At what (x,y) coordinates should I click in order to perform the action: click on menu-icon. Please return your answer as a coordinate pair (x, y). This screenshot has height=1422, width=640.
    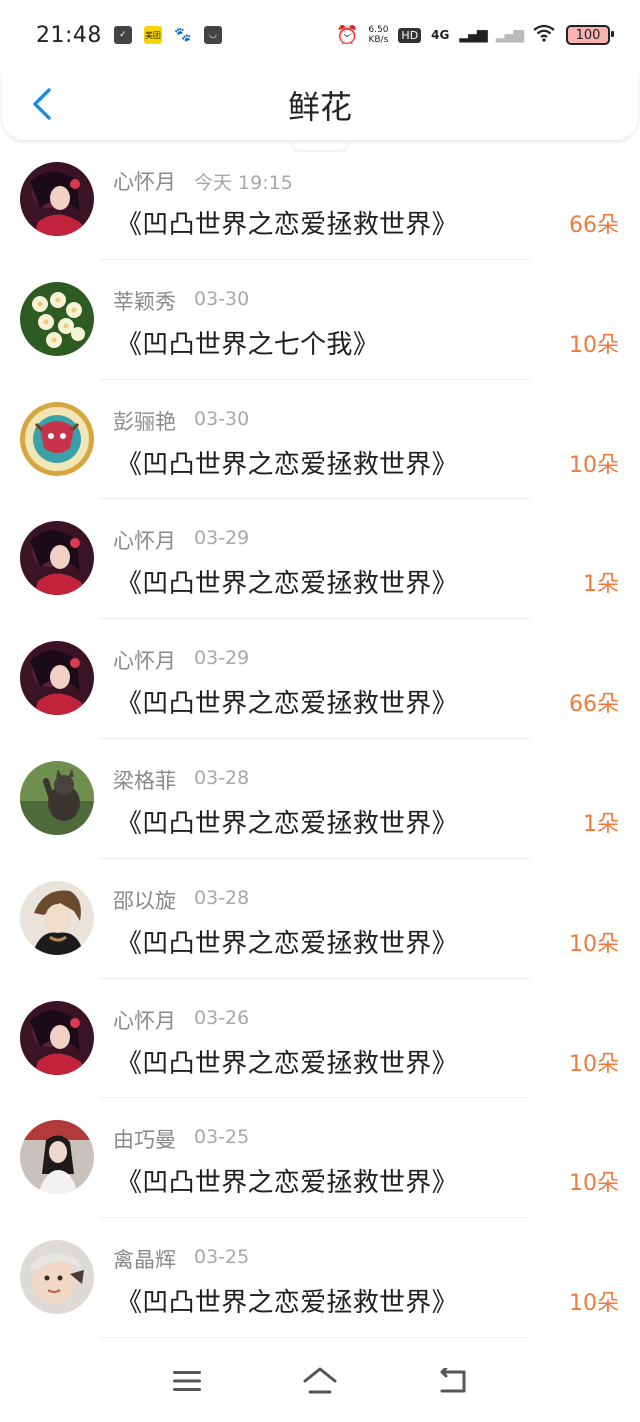
    Looking at the image, I should click on (186, 1381).